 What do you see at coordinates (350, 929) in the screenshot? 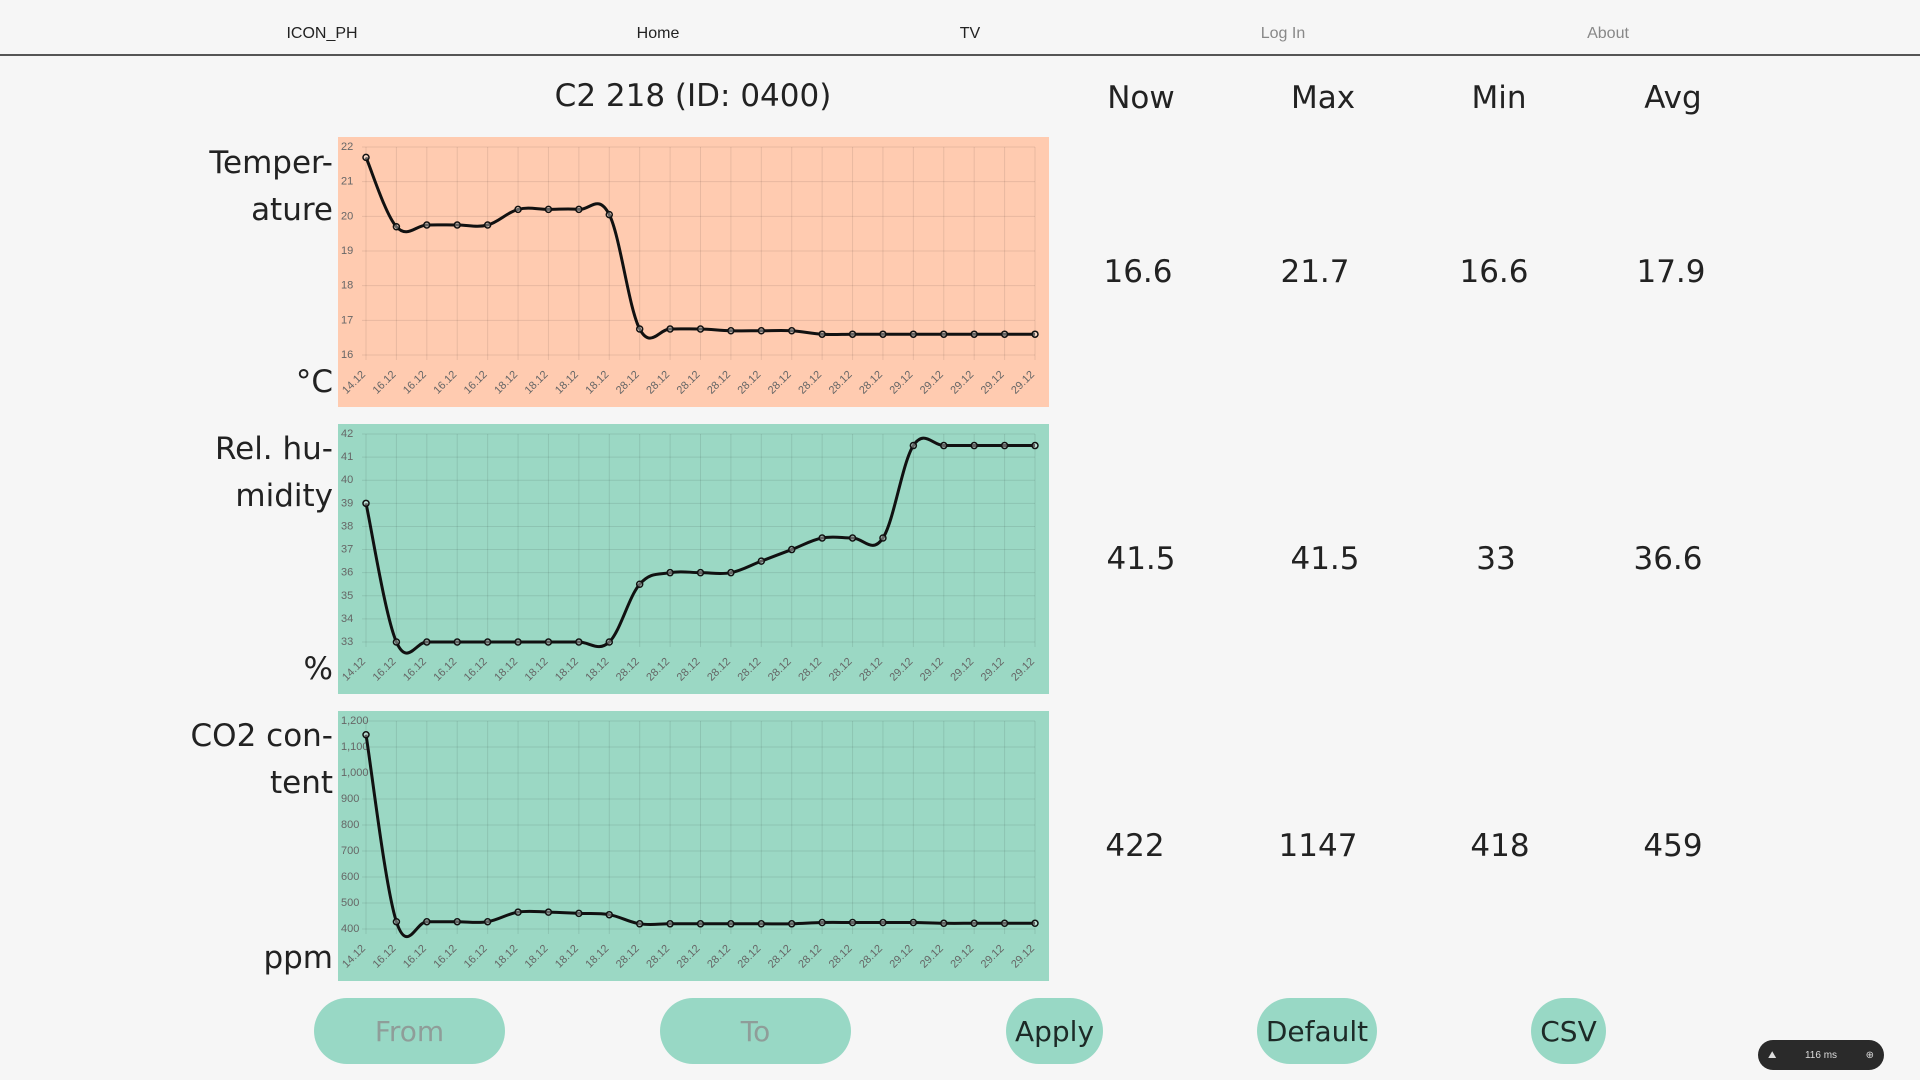
I see `co2-ytick-label: 400` at bounding box center [350, 929].